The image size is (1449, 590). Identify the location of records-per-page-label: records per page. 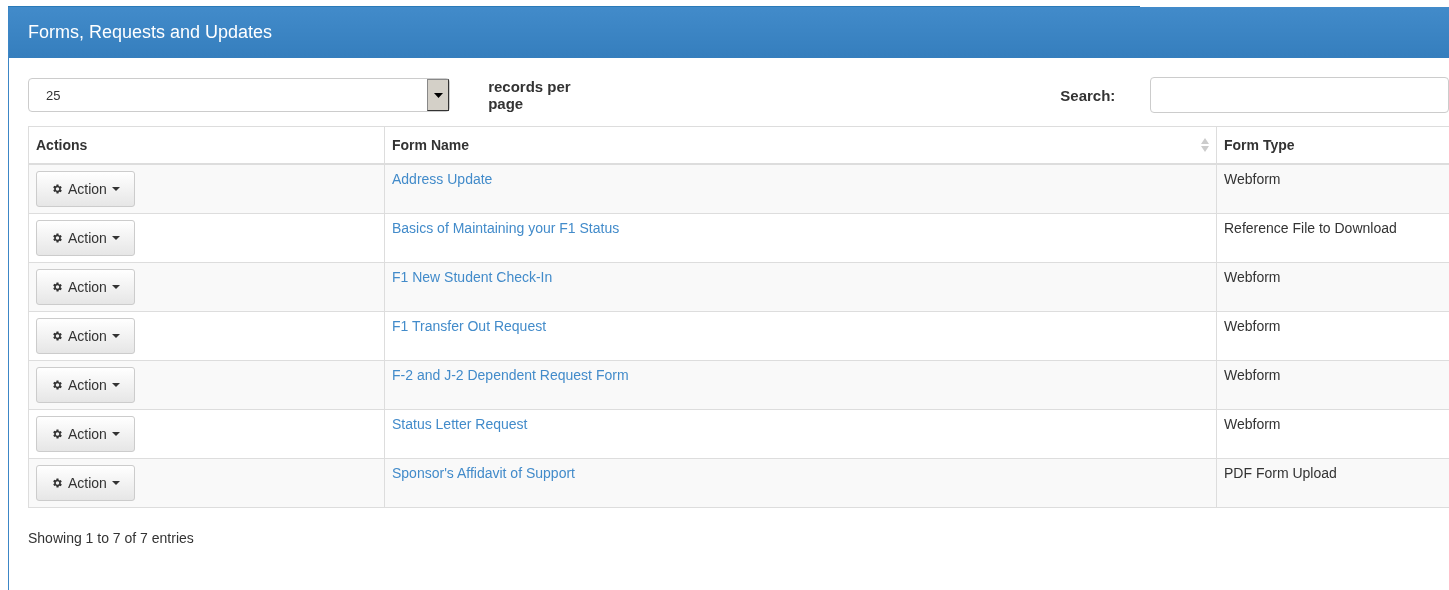
(530, 95).